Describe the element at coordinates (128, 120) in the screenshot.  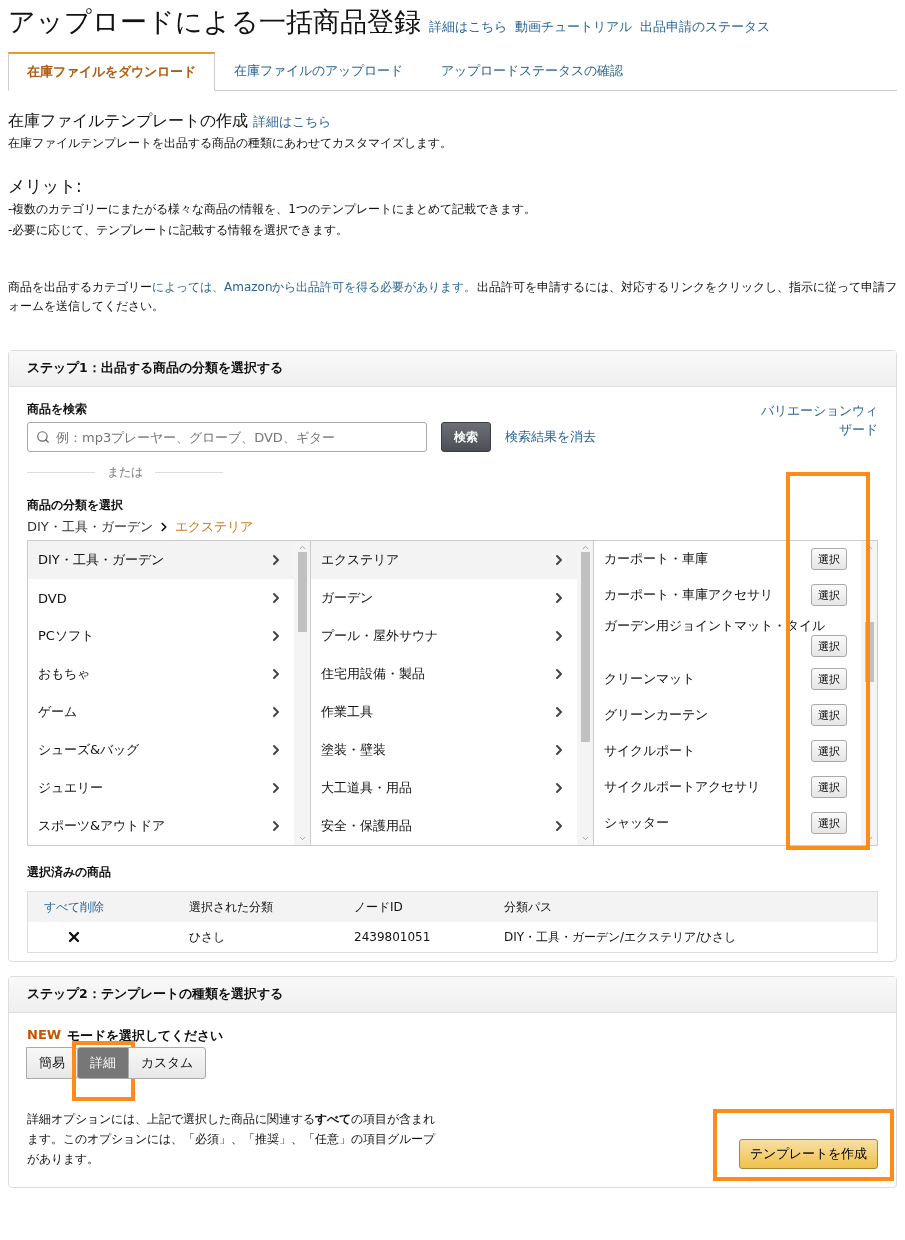
I see `section-title: 在庫ファイルテンプレートの作成` at that location.